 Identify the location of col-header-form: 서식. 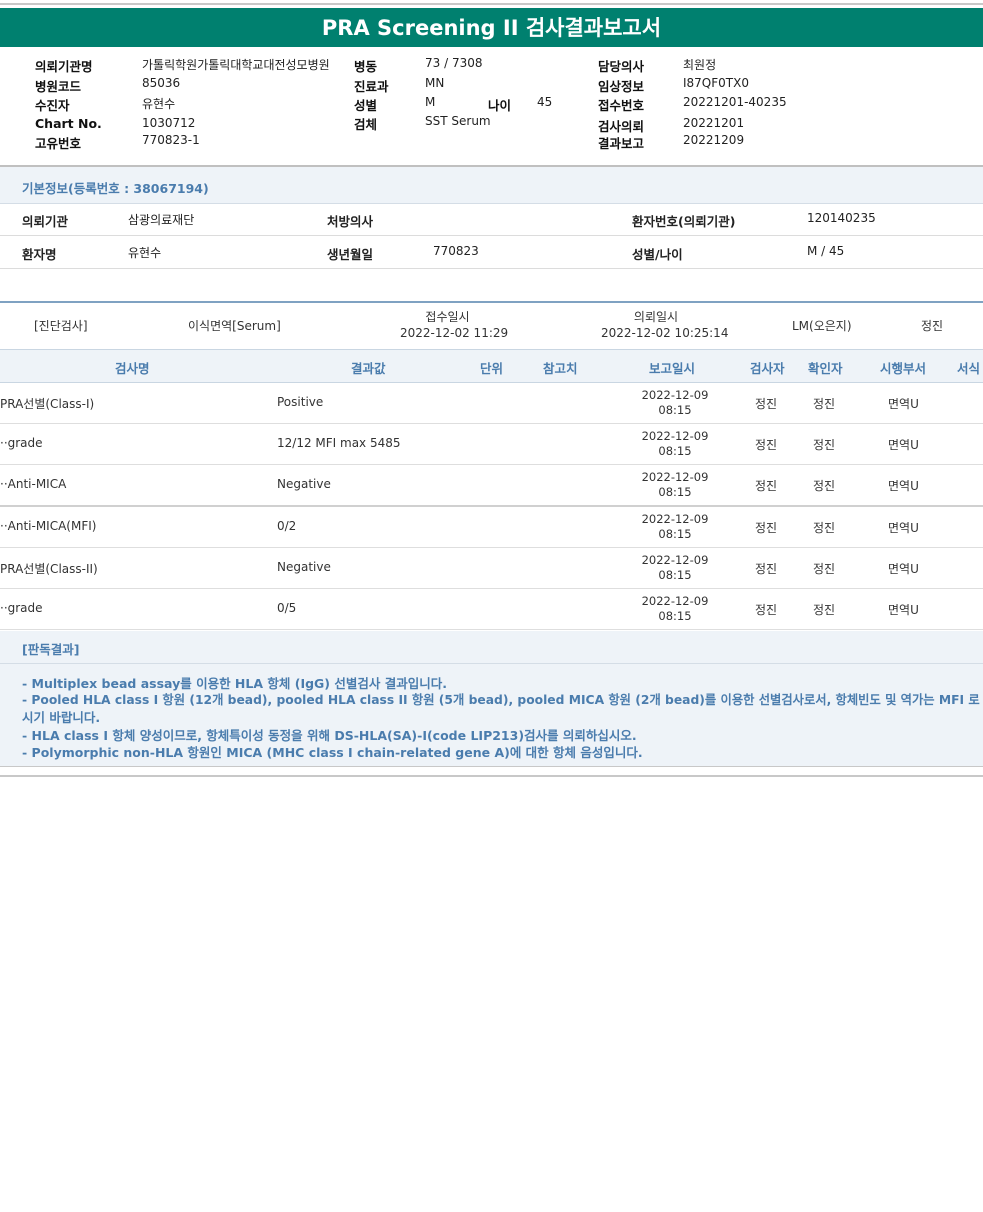
(969, 368).